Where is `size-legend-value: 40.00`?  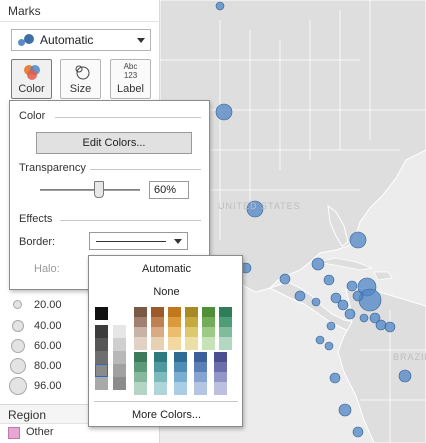 size-legend-value: 40.00 is located at coordinates (48, 326).